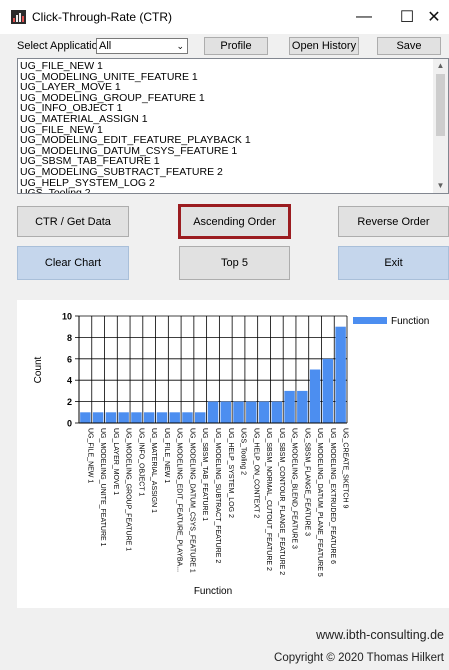  What do you see at coordinates (234, 221) in the screenshot?
I see `ascending-order-button: Ascending Order` at bounding box center [234, 221].